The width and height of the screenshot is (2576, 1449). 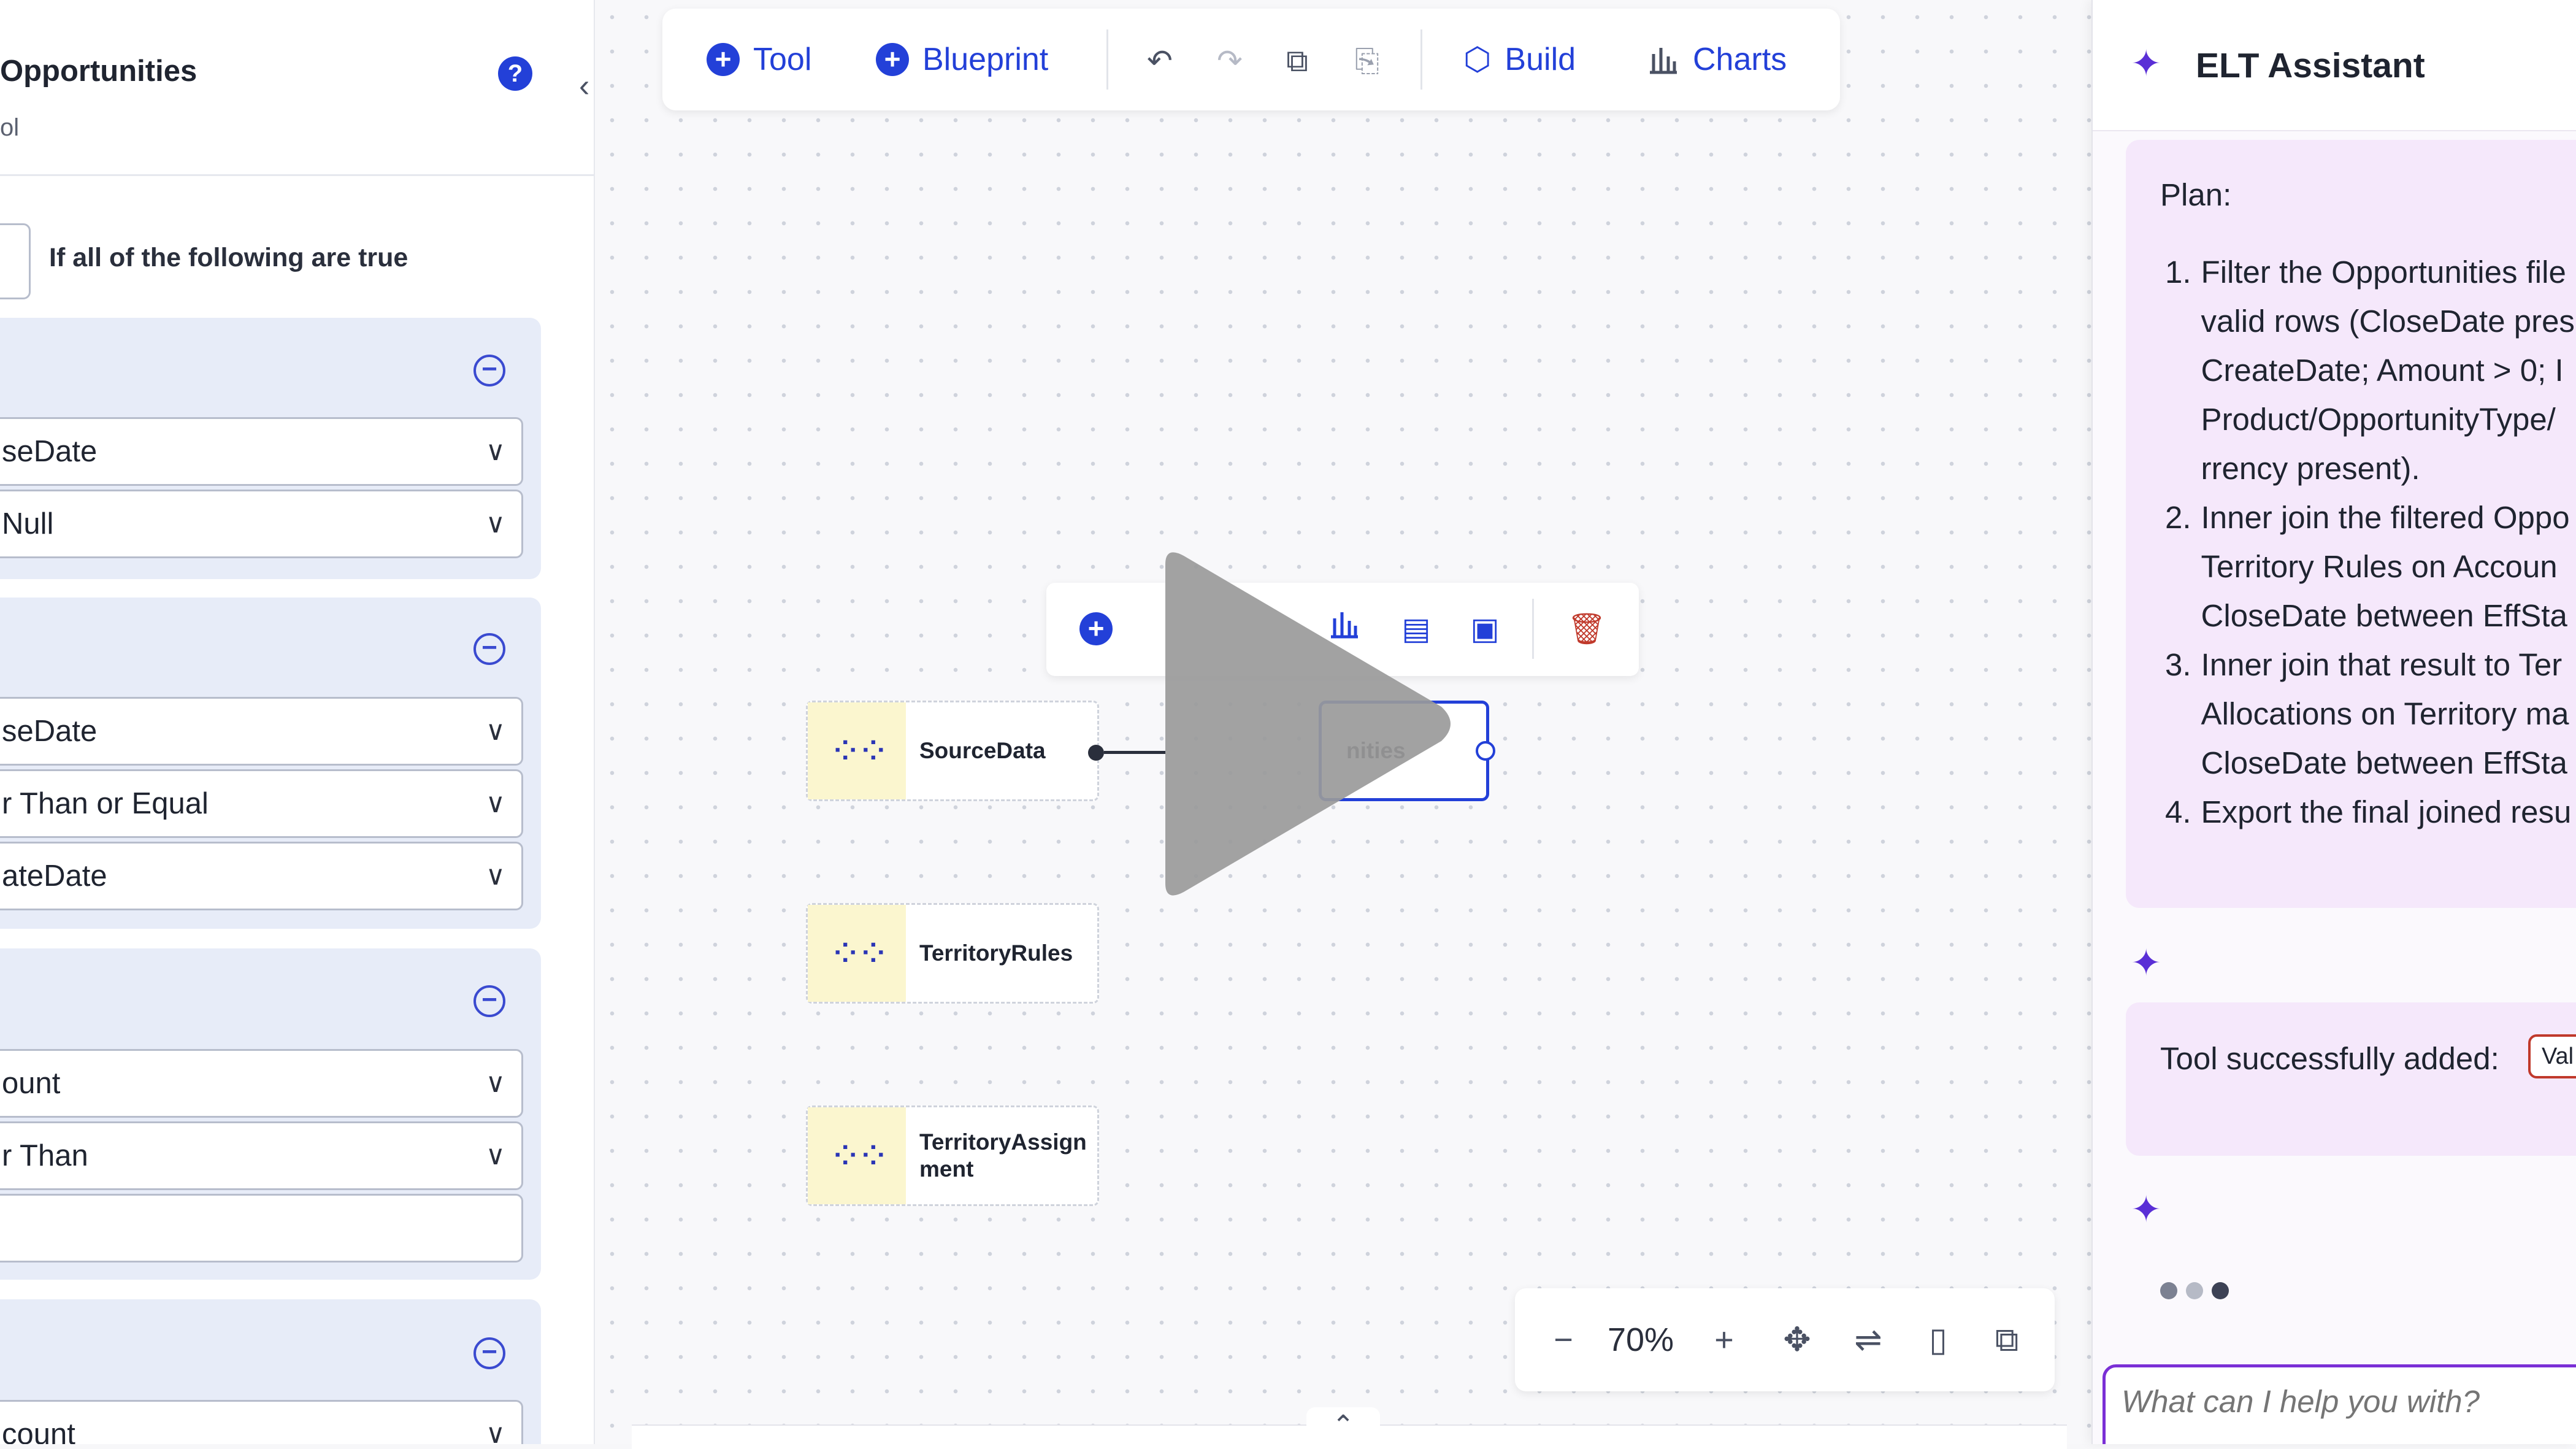 I want to click on auto-layout-icon: ⇌, so click(x=1868, y=1339).